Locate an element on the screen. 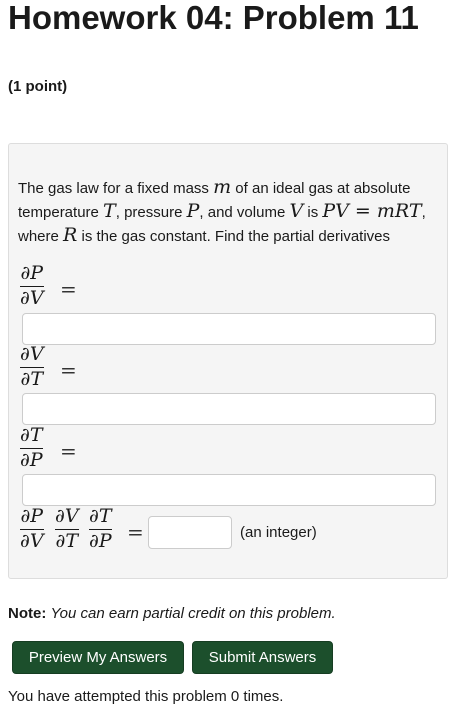 The image size is (458, 705). statement-text-3: , pressure is located at coordinates (149, 212).